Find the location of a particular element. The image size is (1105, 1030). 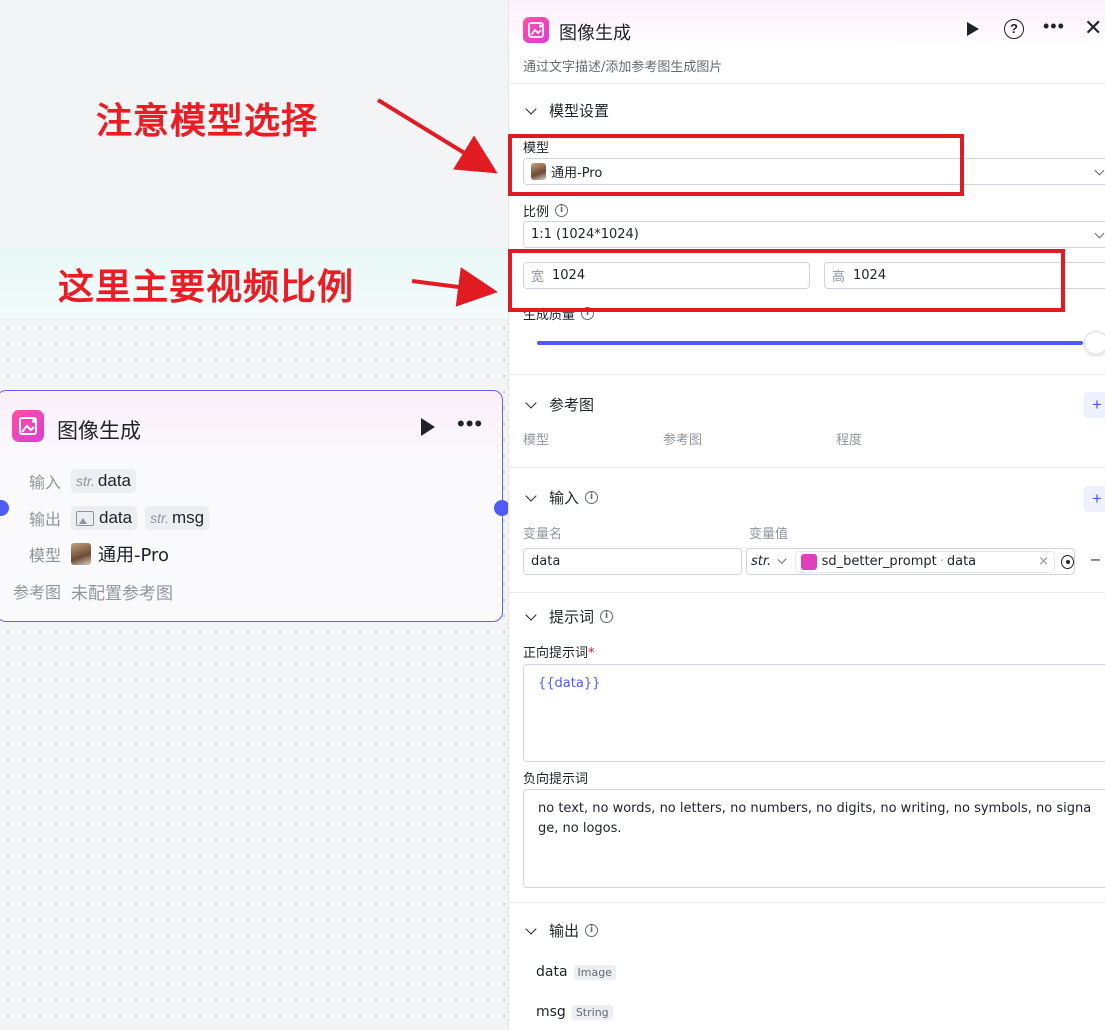

variable-name-input: data is located at coordinates (632, 561).